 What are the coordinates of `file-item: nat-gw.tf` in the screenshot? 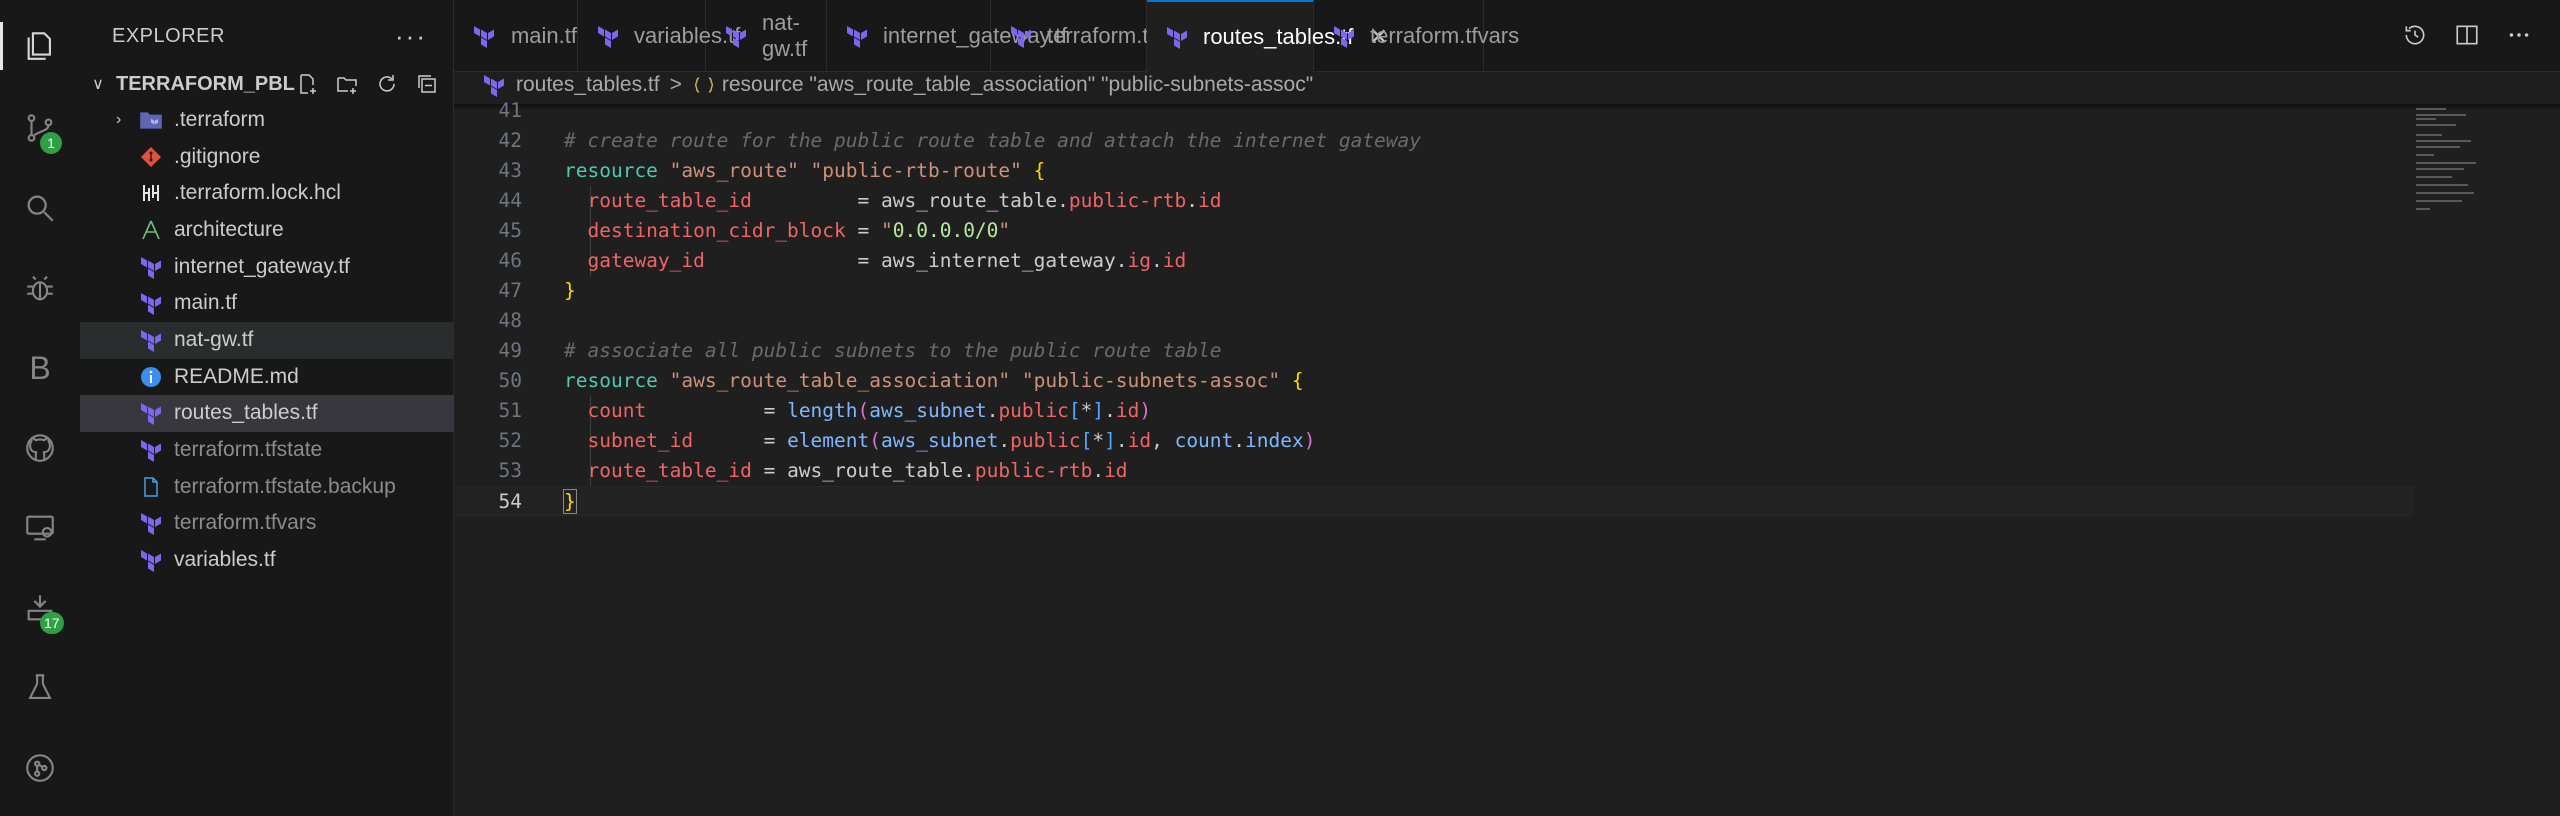 It's located at (267, 340).